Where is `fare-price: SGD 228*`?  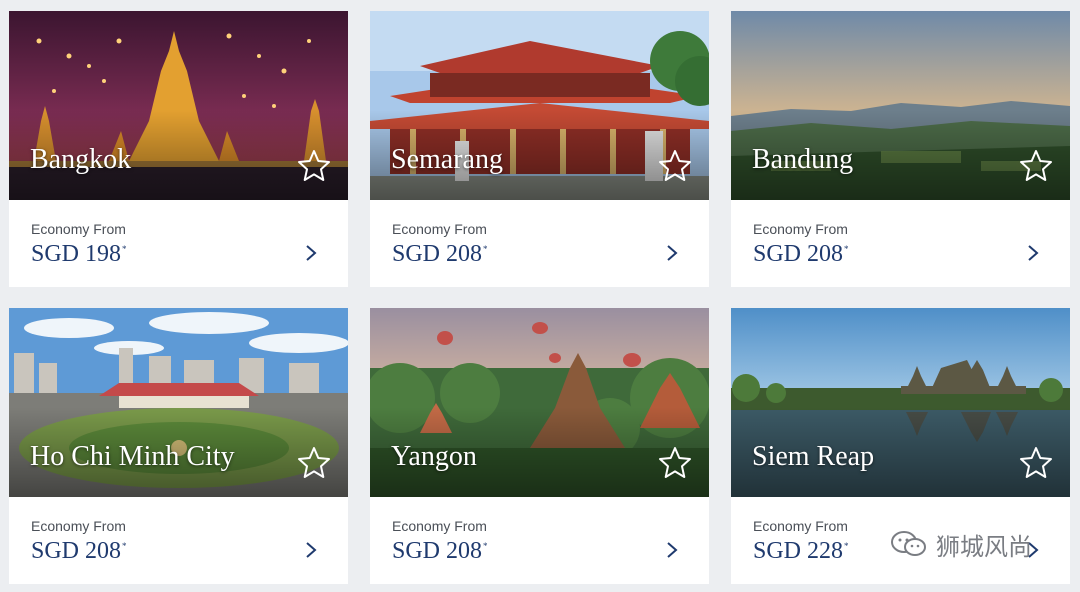
fare-price: SGD 228* is located at coordinates (801, 551).